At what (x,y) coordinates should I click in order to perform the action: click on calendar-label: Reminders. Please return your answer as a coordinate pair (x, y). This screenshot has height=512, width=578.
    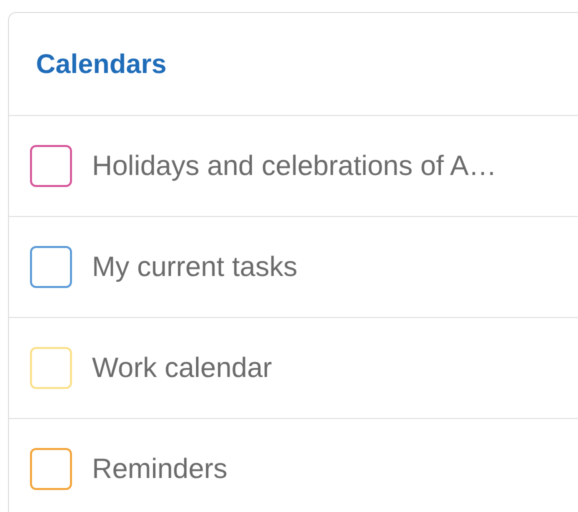
    Looking at the image, I should click on (160, 469).